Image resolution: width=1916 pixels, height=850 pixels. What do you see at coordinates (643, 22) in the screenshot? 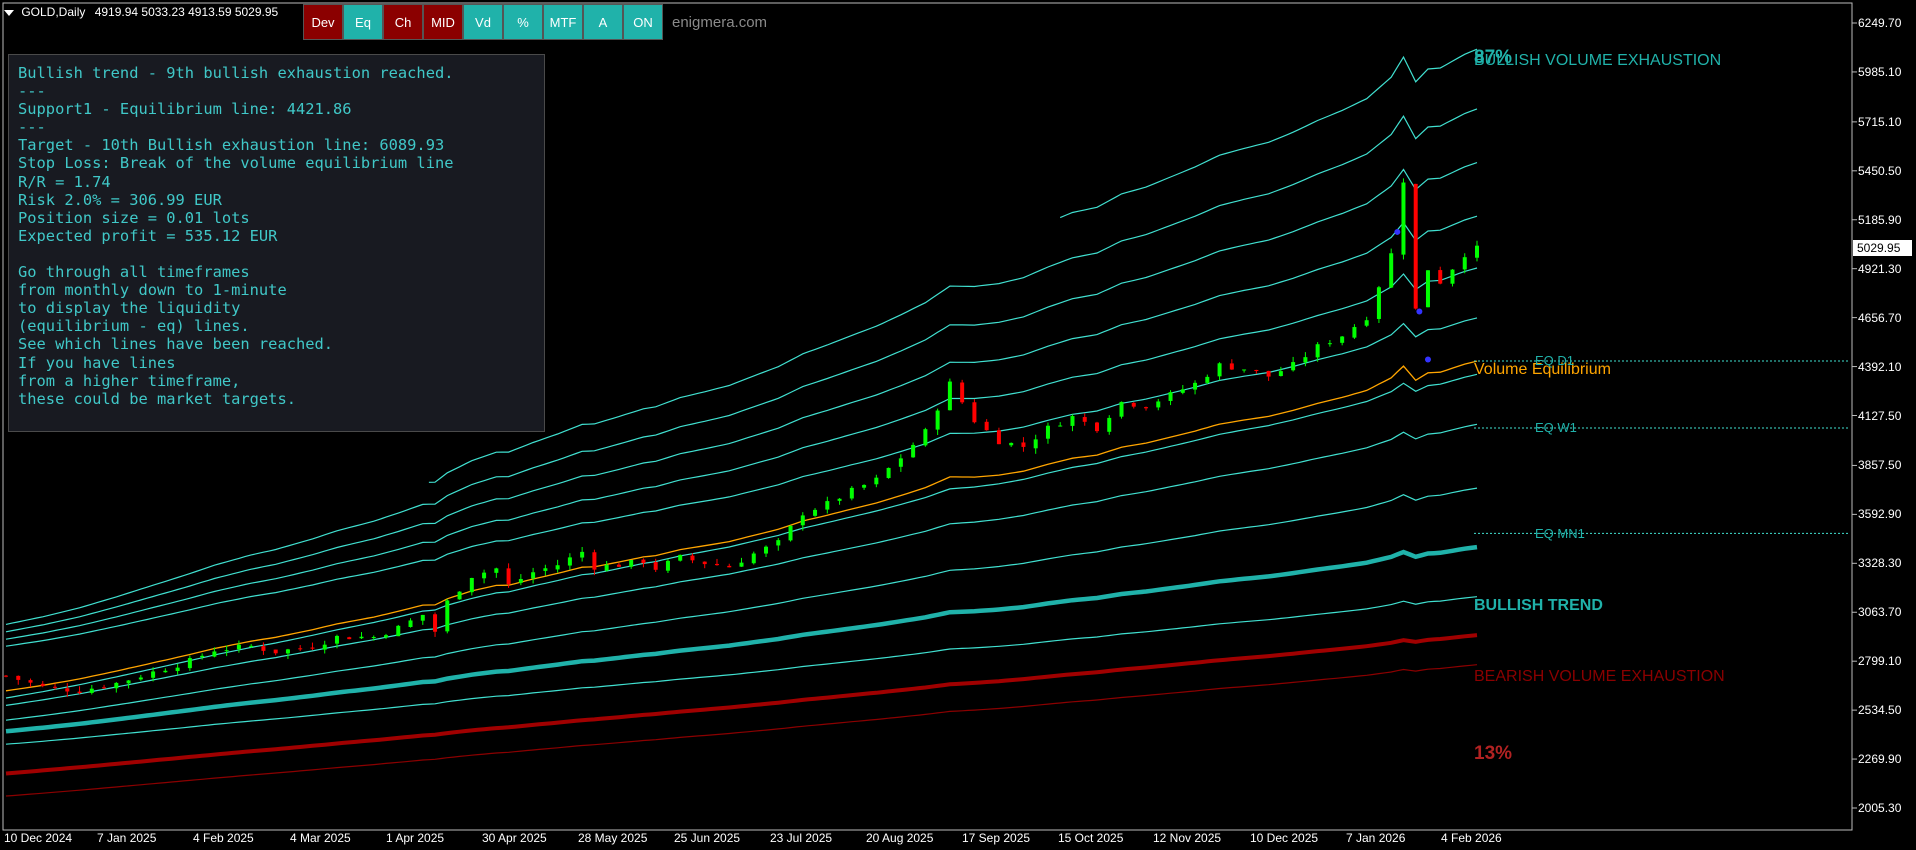
I see `on-button: ON` at bounding box center [643, 22].